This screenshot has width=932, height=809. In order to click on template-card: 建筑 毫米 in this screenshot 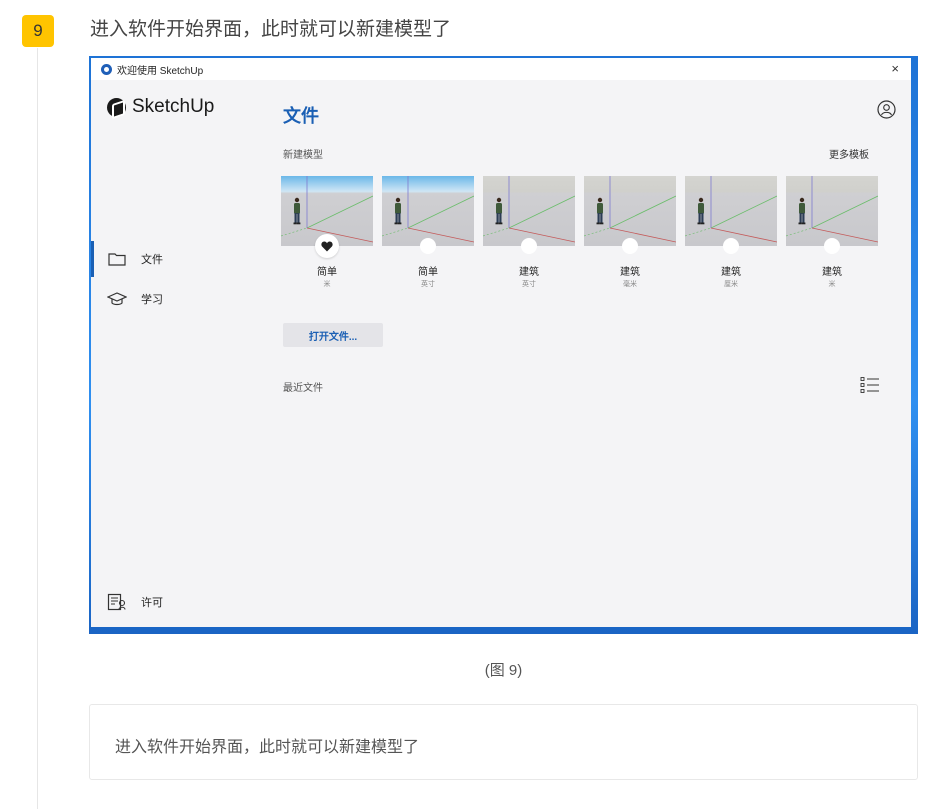, I will do `click(630, 232)`.